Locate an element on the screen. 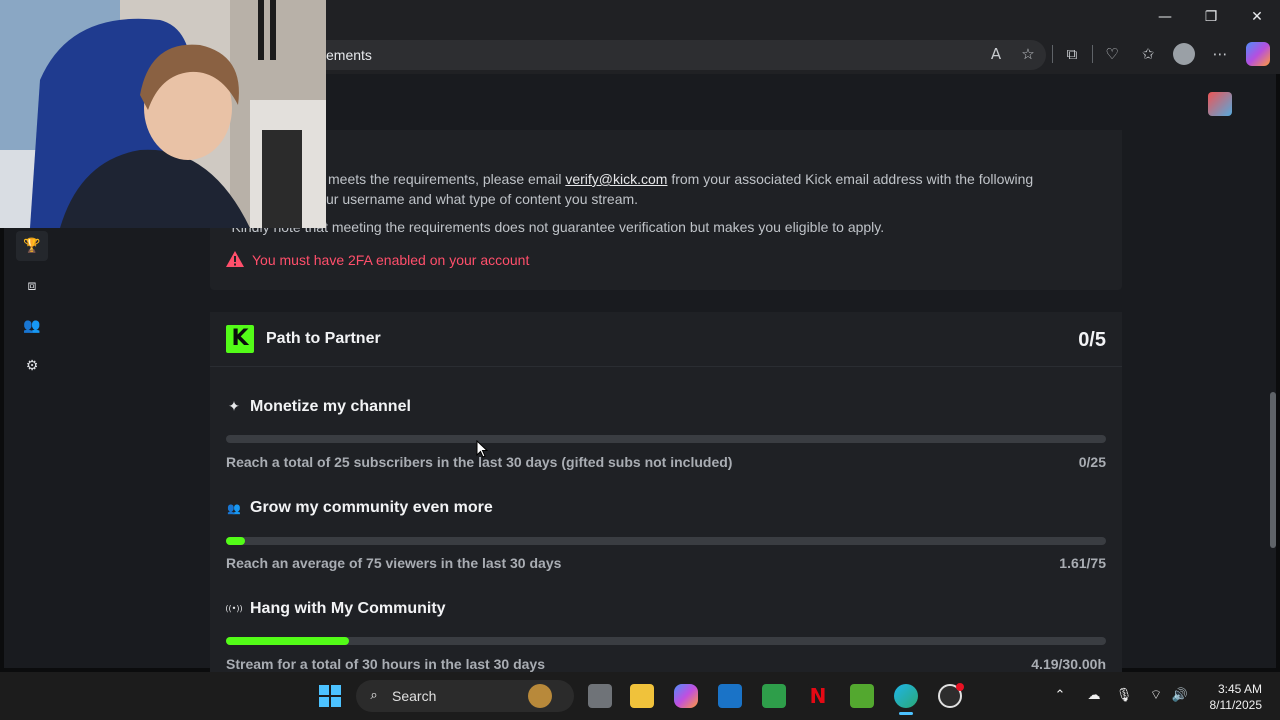 The image size is (1280, 720). screen-capture-icon: ⧈ is located at coordinates (32, 286).